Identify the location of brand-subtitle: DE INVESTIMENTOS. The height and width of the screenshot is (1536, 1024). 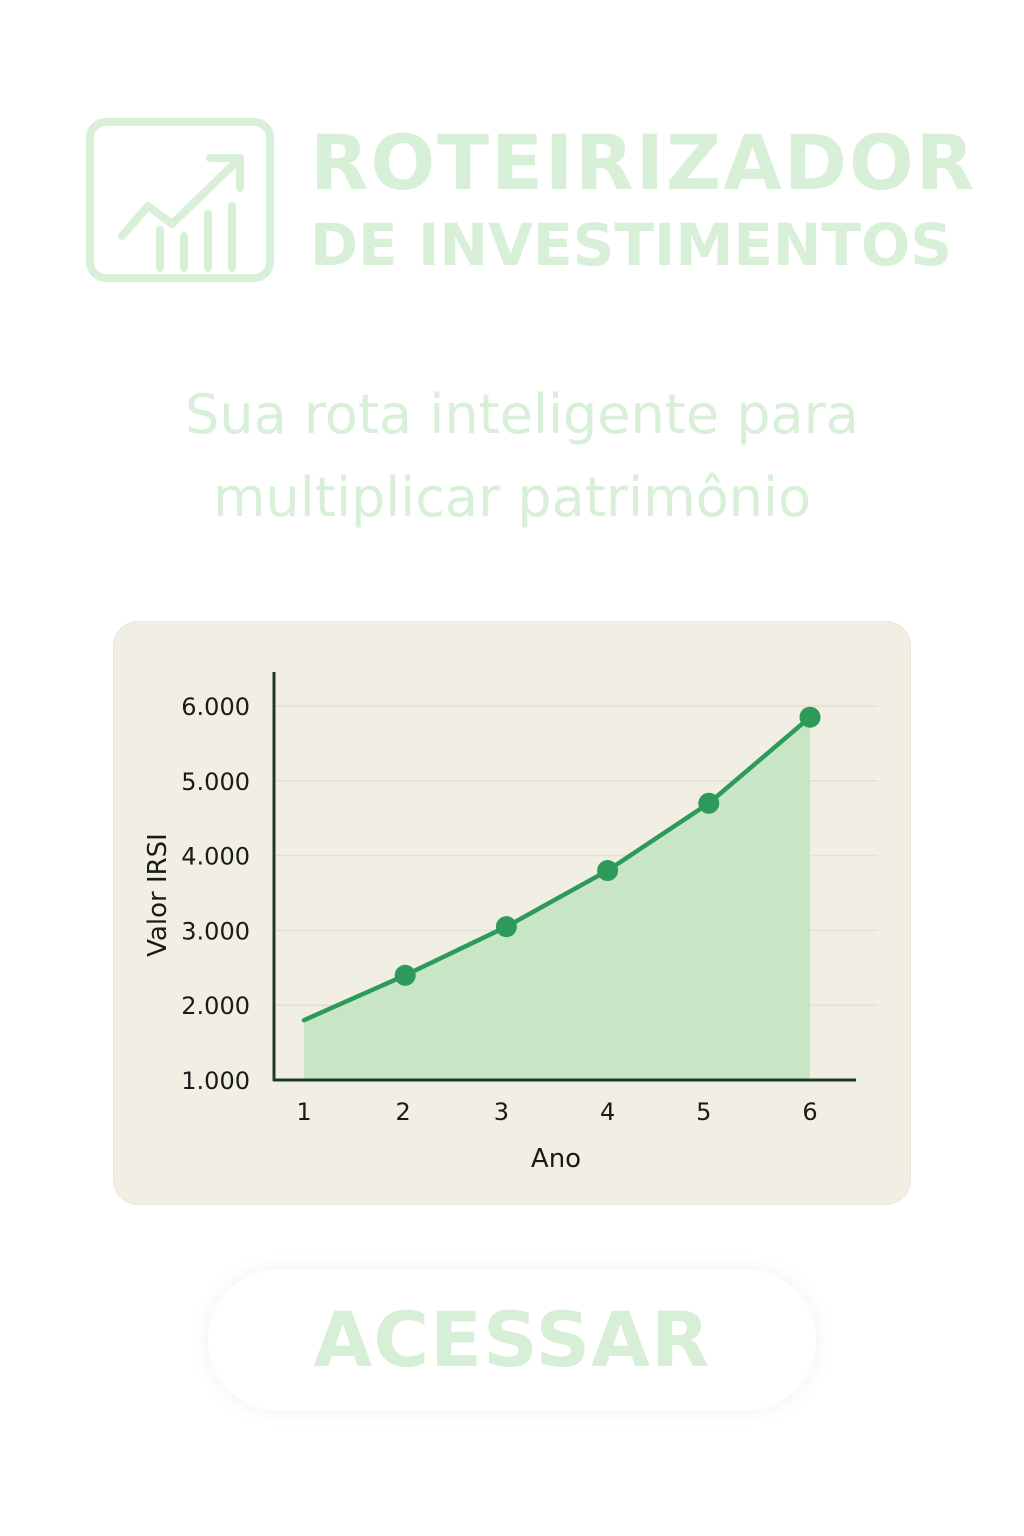
(631, 245).